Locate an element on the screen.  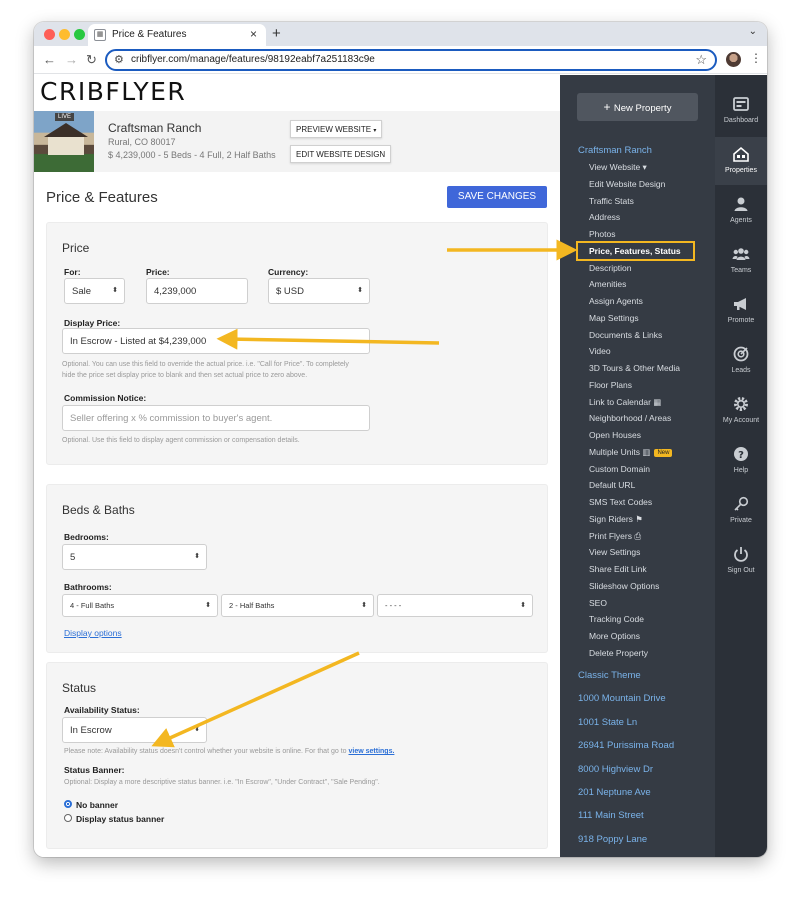
property-link-1000-mountain-drive: 1000 Mountain Drive is located at coordinates (622, 698).